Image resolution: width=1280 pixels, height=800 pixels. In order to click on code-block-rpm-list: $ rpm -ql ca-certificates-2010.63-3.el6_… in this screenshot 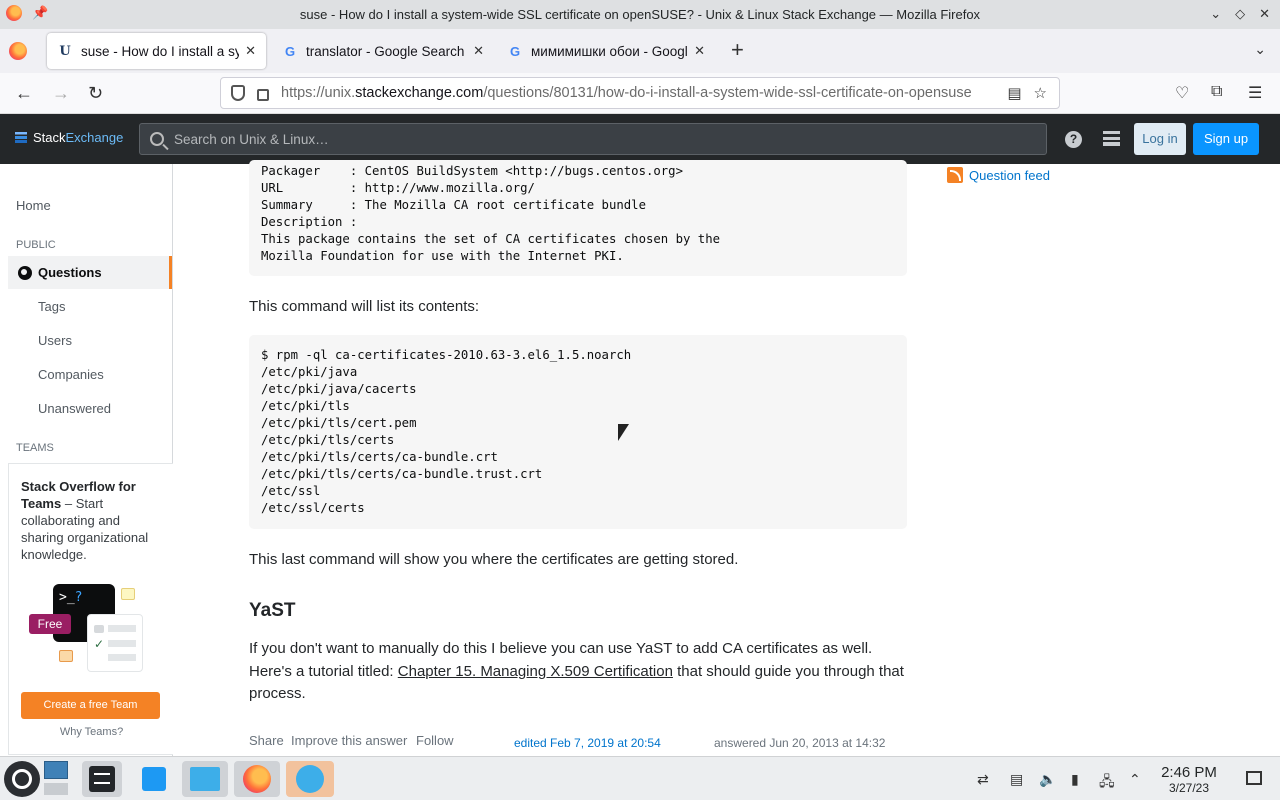, I will do `click(578, 432)`.